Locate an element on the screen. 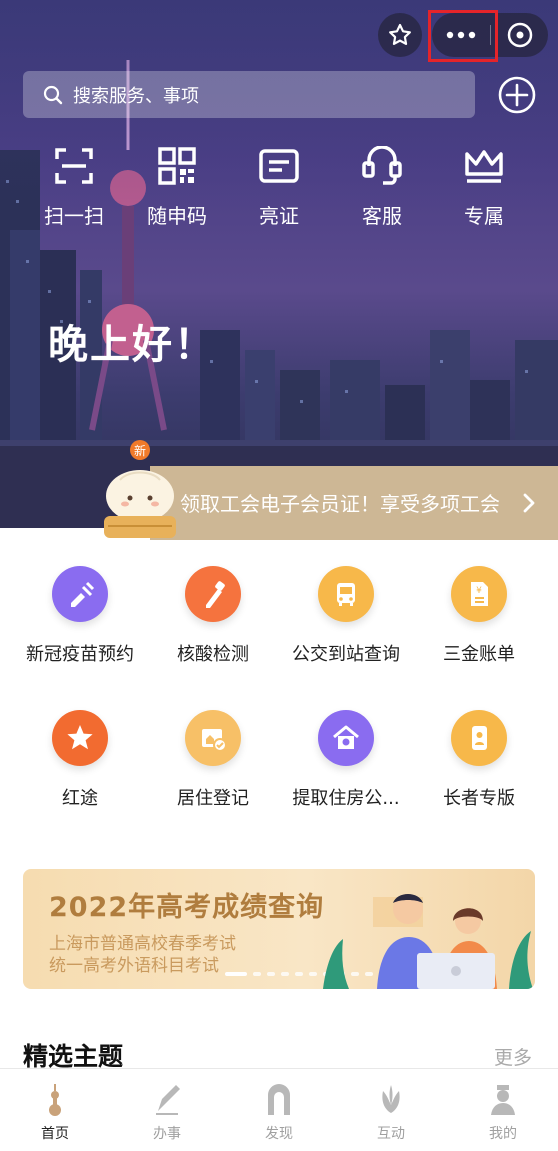 The width and height of the screenshot is (558, 1151). service-label: 公交到站查询 is located at coordinates (346, 654).